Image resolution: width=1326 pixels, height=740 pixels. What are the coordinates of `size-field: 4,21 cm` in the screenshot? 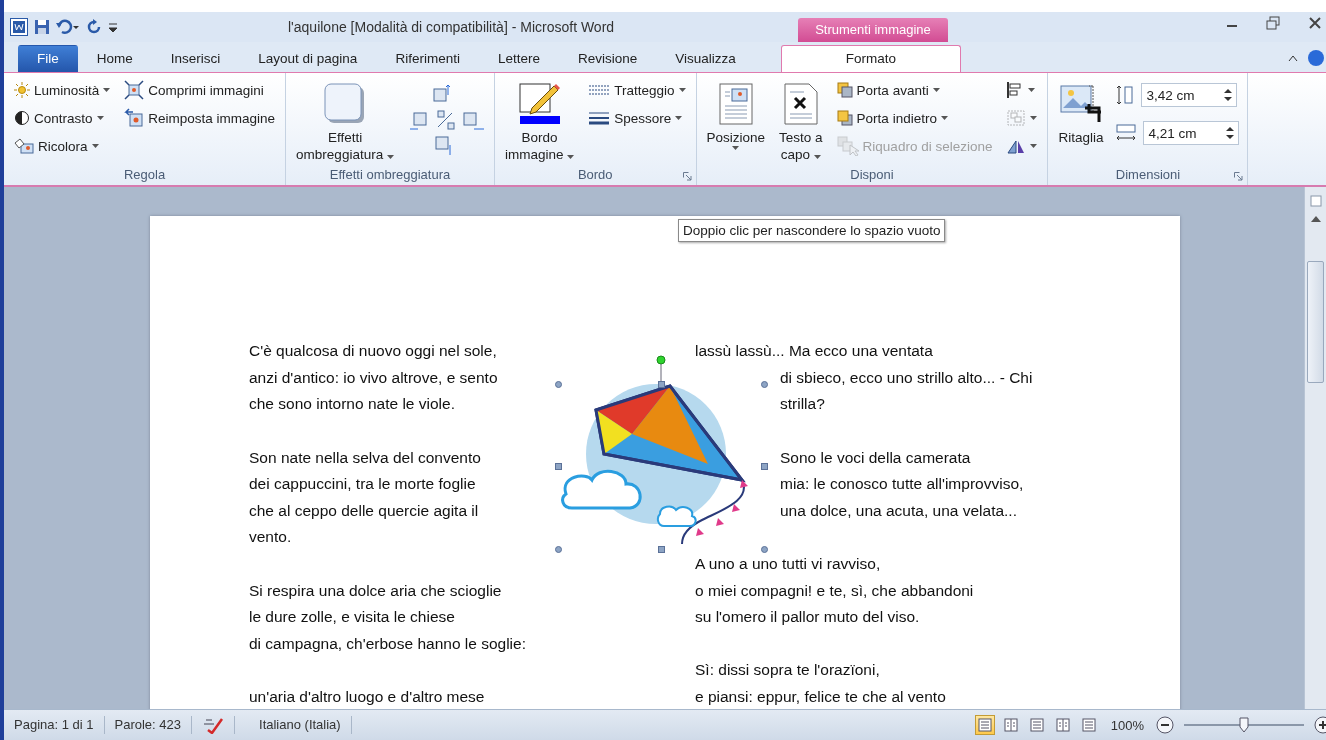 It's located at (1191, 133).